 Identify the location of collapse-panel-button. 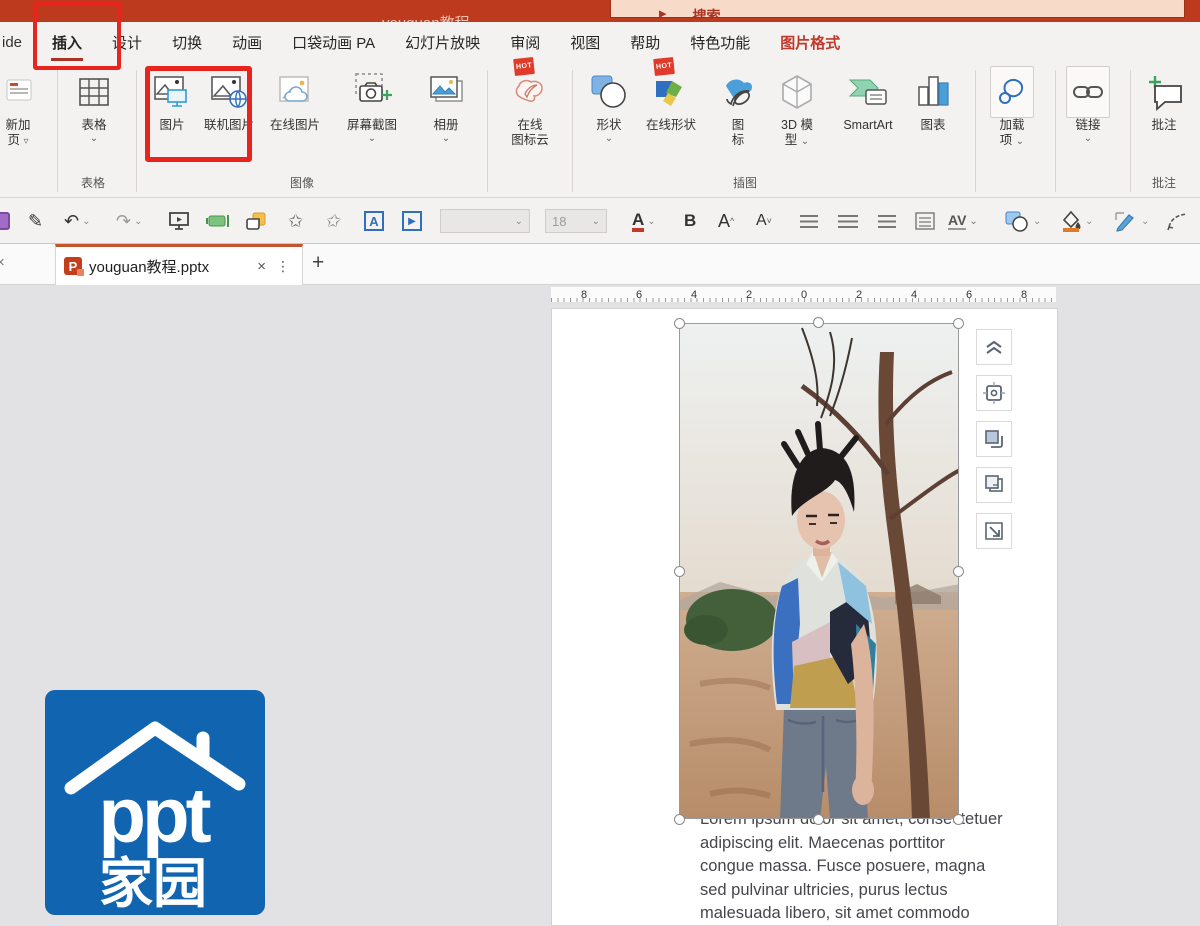
(994, 347).